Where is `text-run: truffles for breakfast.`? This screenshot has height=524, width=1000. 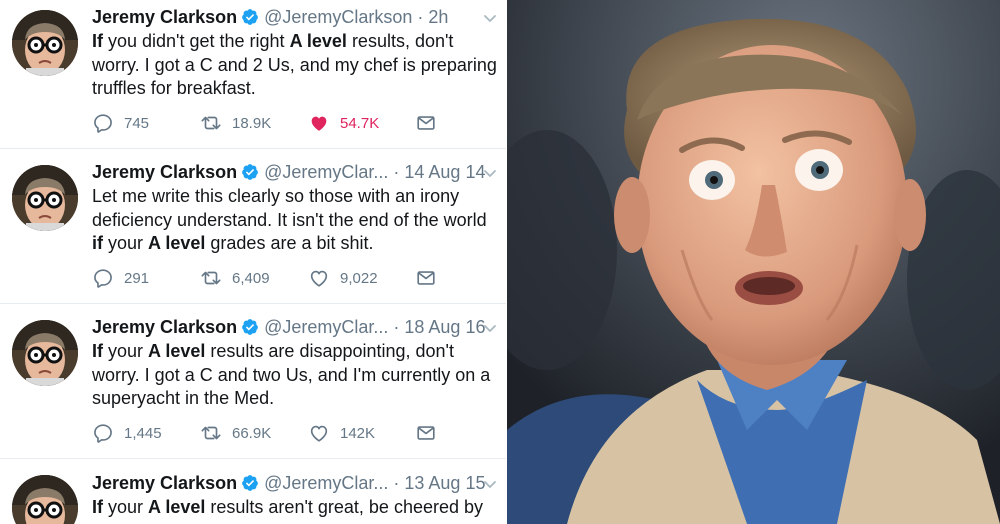
text-run: truffles for breakfast. is located at coordinates (174, 88).